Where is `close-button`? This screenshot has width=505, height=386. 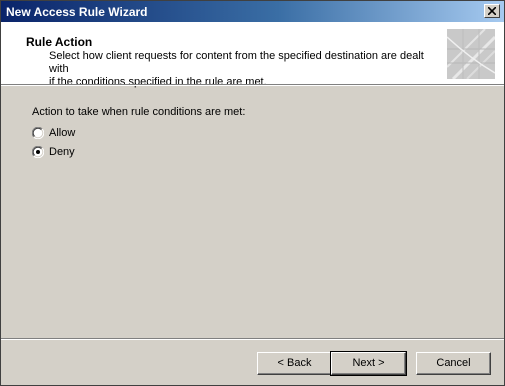
close-button is located at coordinates (492, 11).